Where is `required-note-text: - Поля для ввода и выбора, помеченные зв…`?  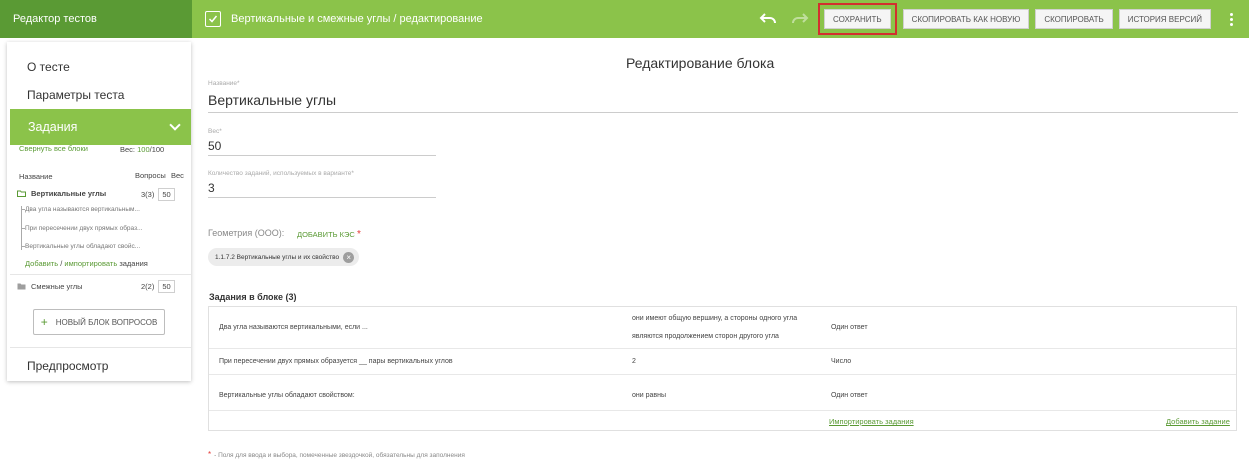
required-note-text: - Поля для ввода и выбора, помеченные зв… is located at coordinates (339, 455).